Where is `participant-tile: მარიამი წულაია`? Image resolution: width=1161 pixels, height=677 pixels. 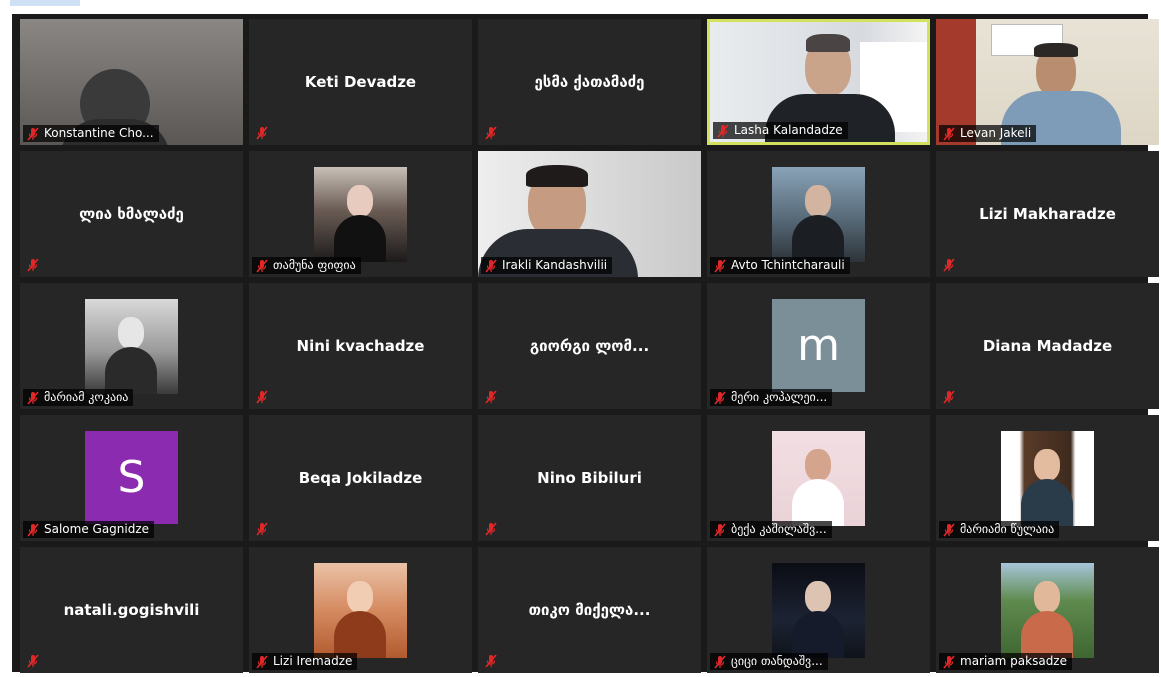
participant-tile: მარიამი წულაია is located at coordinates (1047, 478).